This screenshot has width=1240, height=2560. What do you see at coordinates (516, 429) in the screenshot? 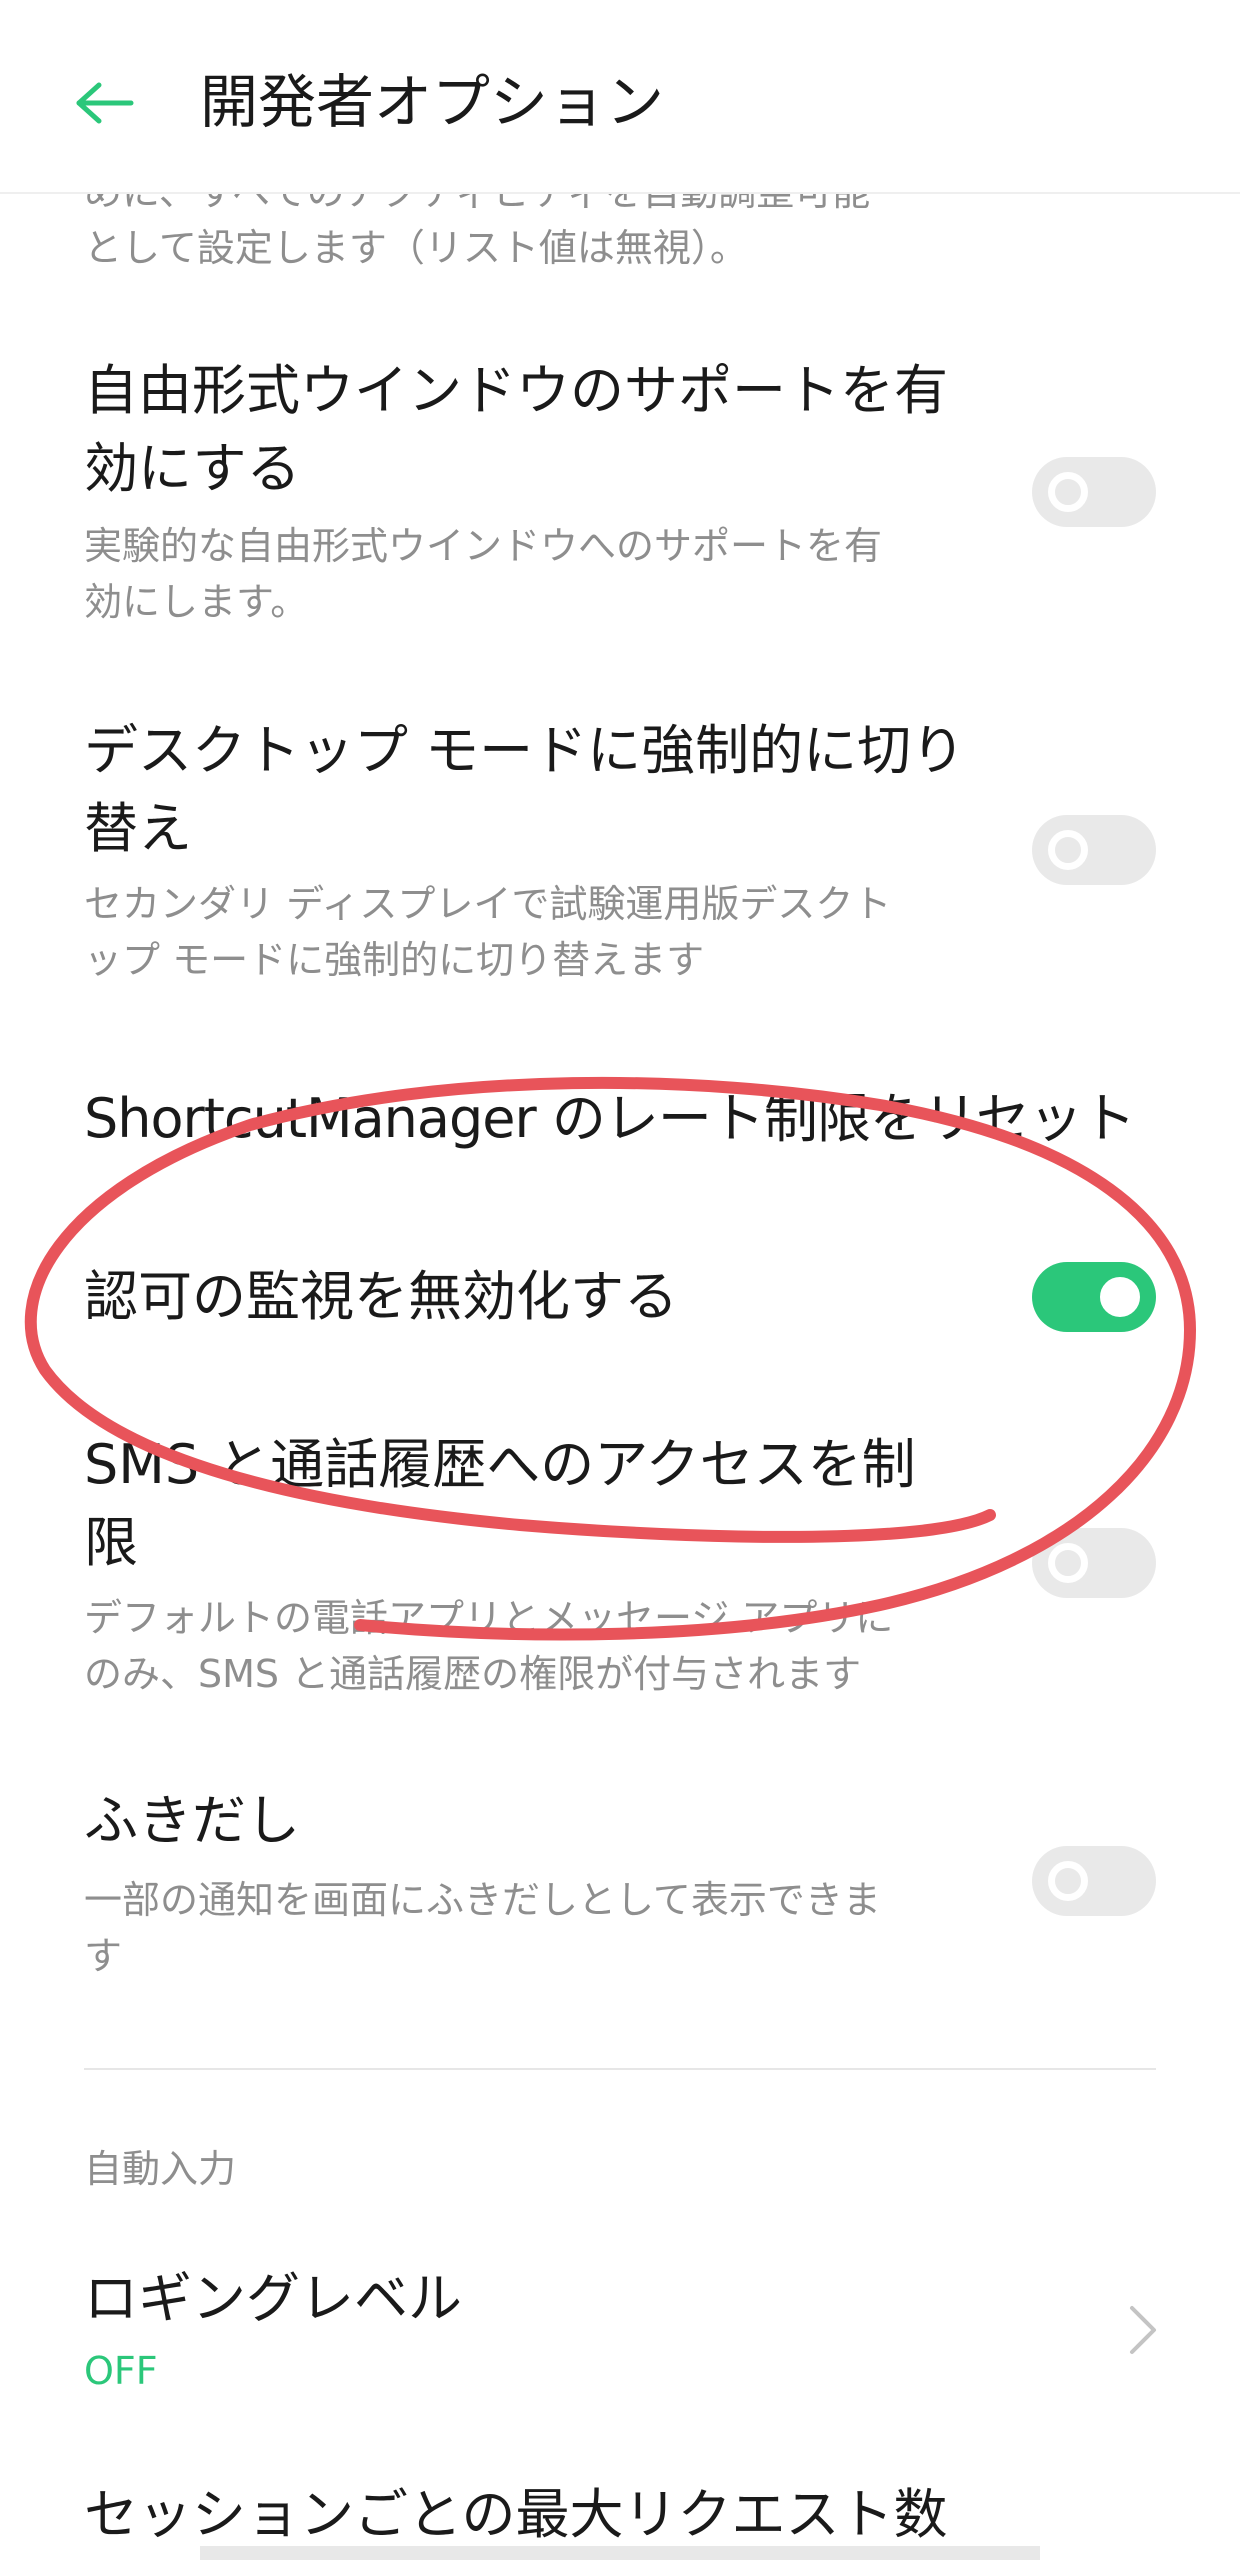
I see `setting-title: 自由形式ウインドウのサポートを有 効にする` at bounding box center [516, 429].